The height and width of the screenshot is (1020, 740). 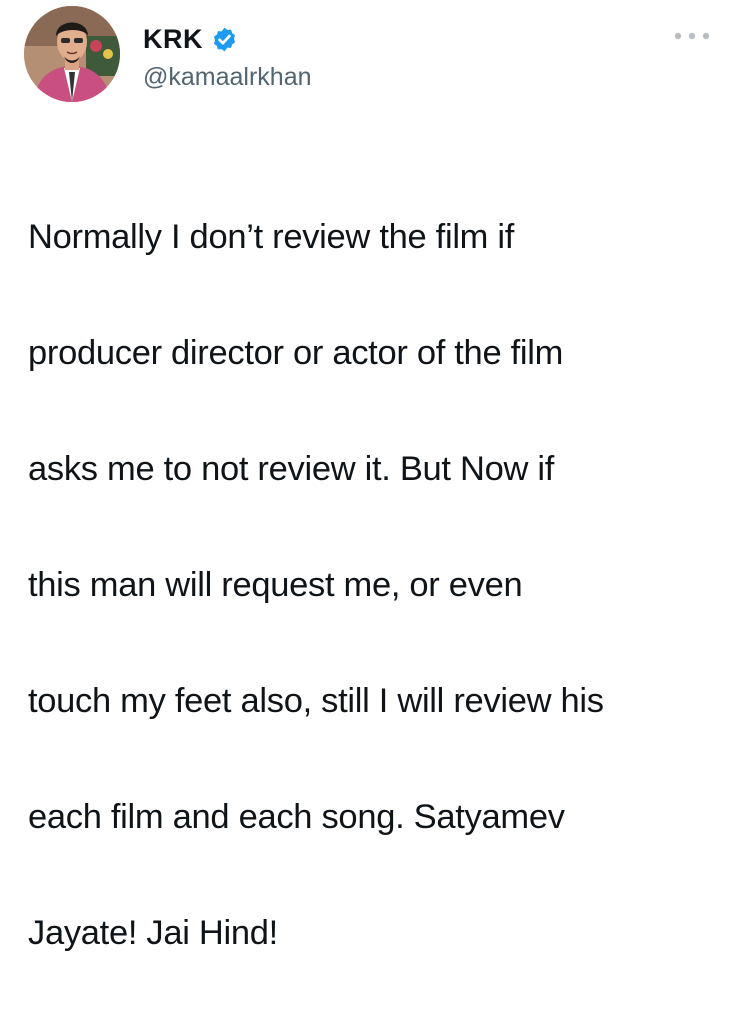 What do you see at coordinates (227, 77) in the screenshot?
I see `author-handle: @kamaalrkhan` at bounding box center [227, 77].